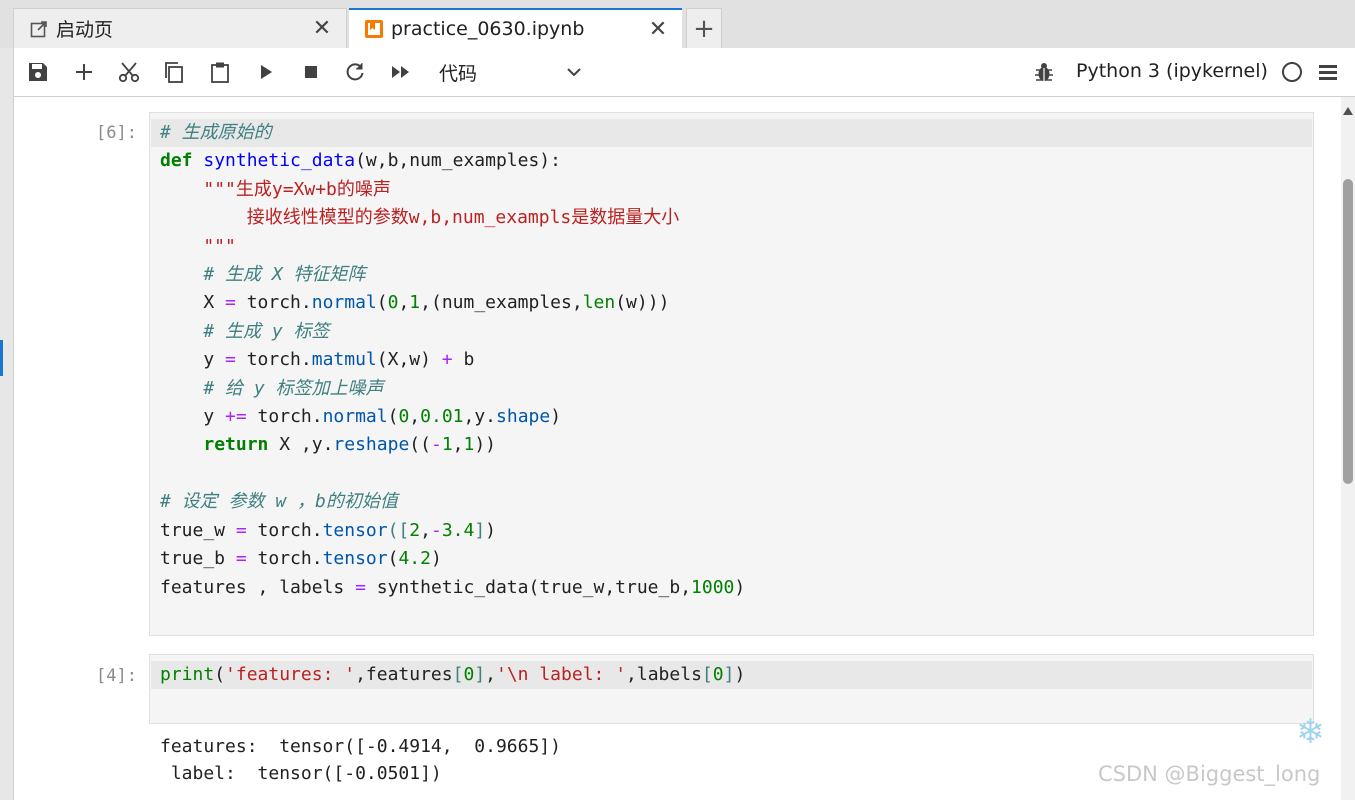 The width and height of the screenshot is (1355, 800). Describe the element at coordinates (7, 424) in the screenshot. I see `left-sidebar-edge` at that location.